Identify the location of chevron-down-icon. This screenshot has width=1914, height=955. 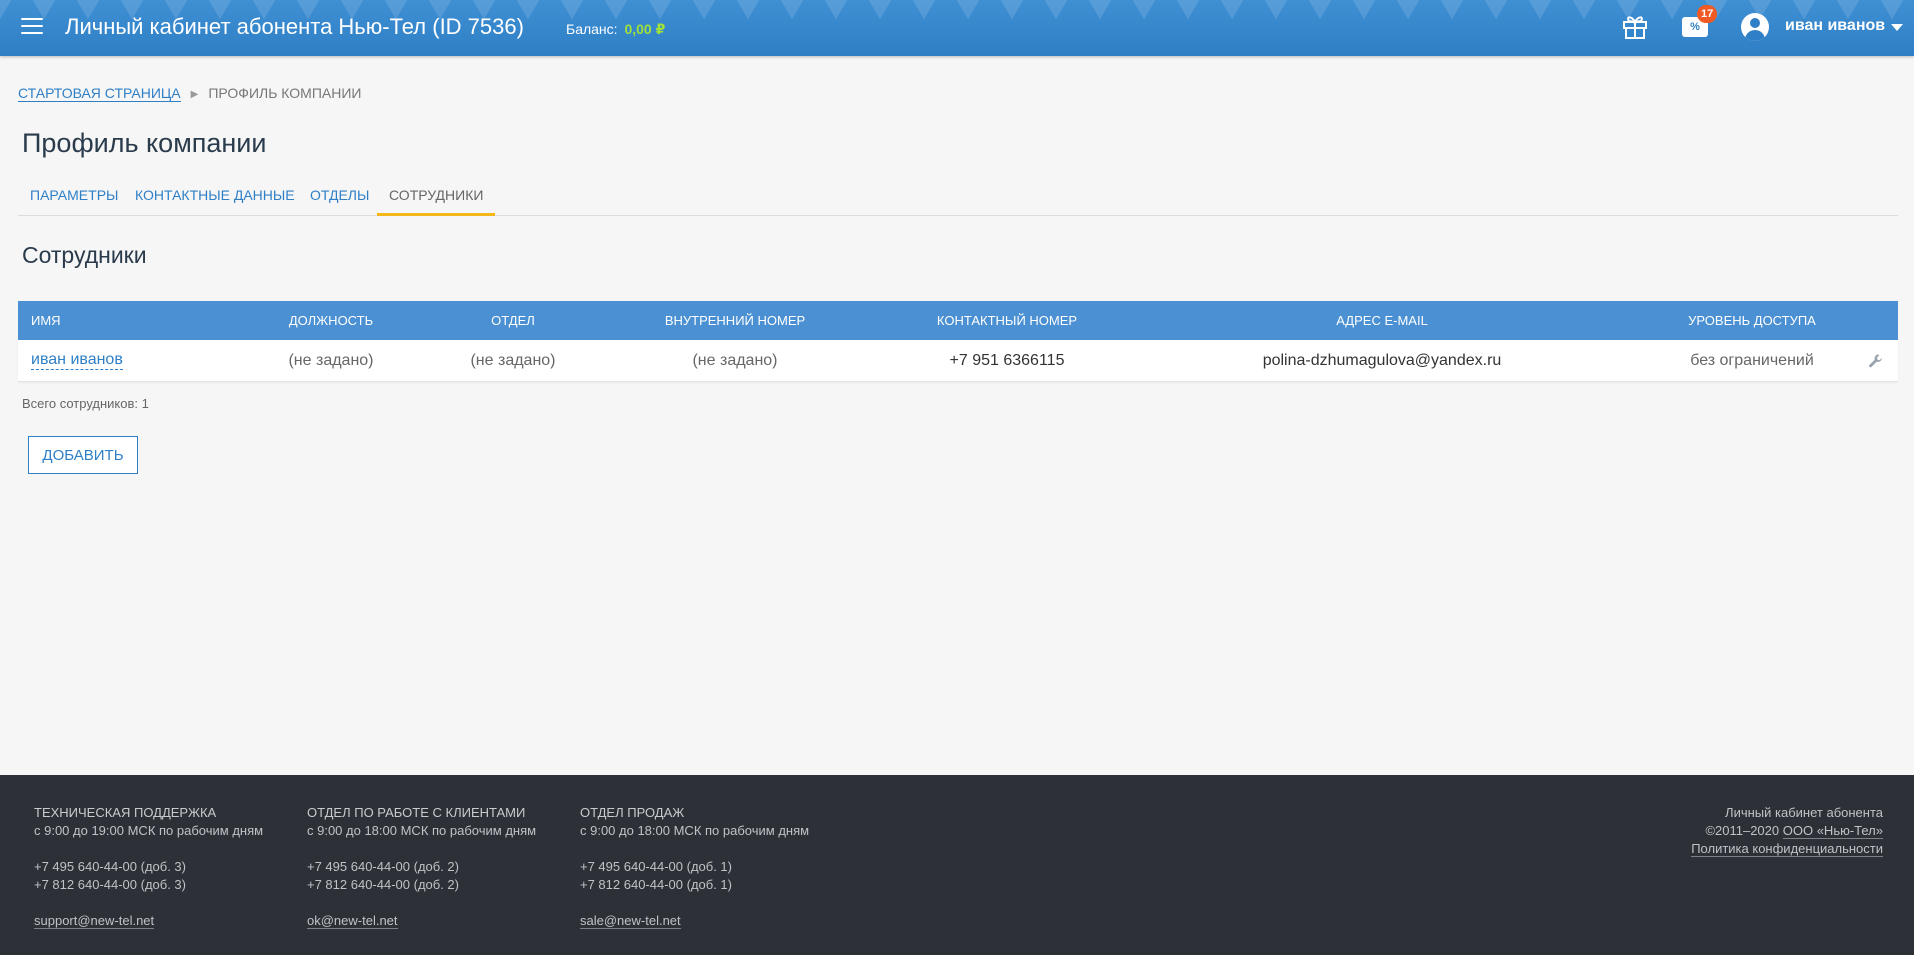
(1897, 27).